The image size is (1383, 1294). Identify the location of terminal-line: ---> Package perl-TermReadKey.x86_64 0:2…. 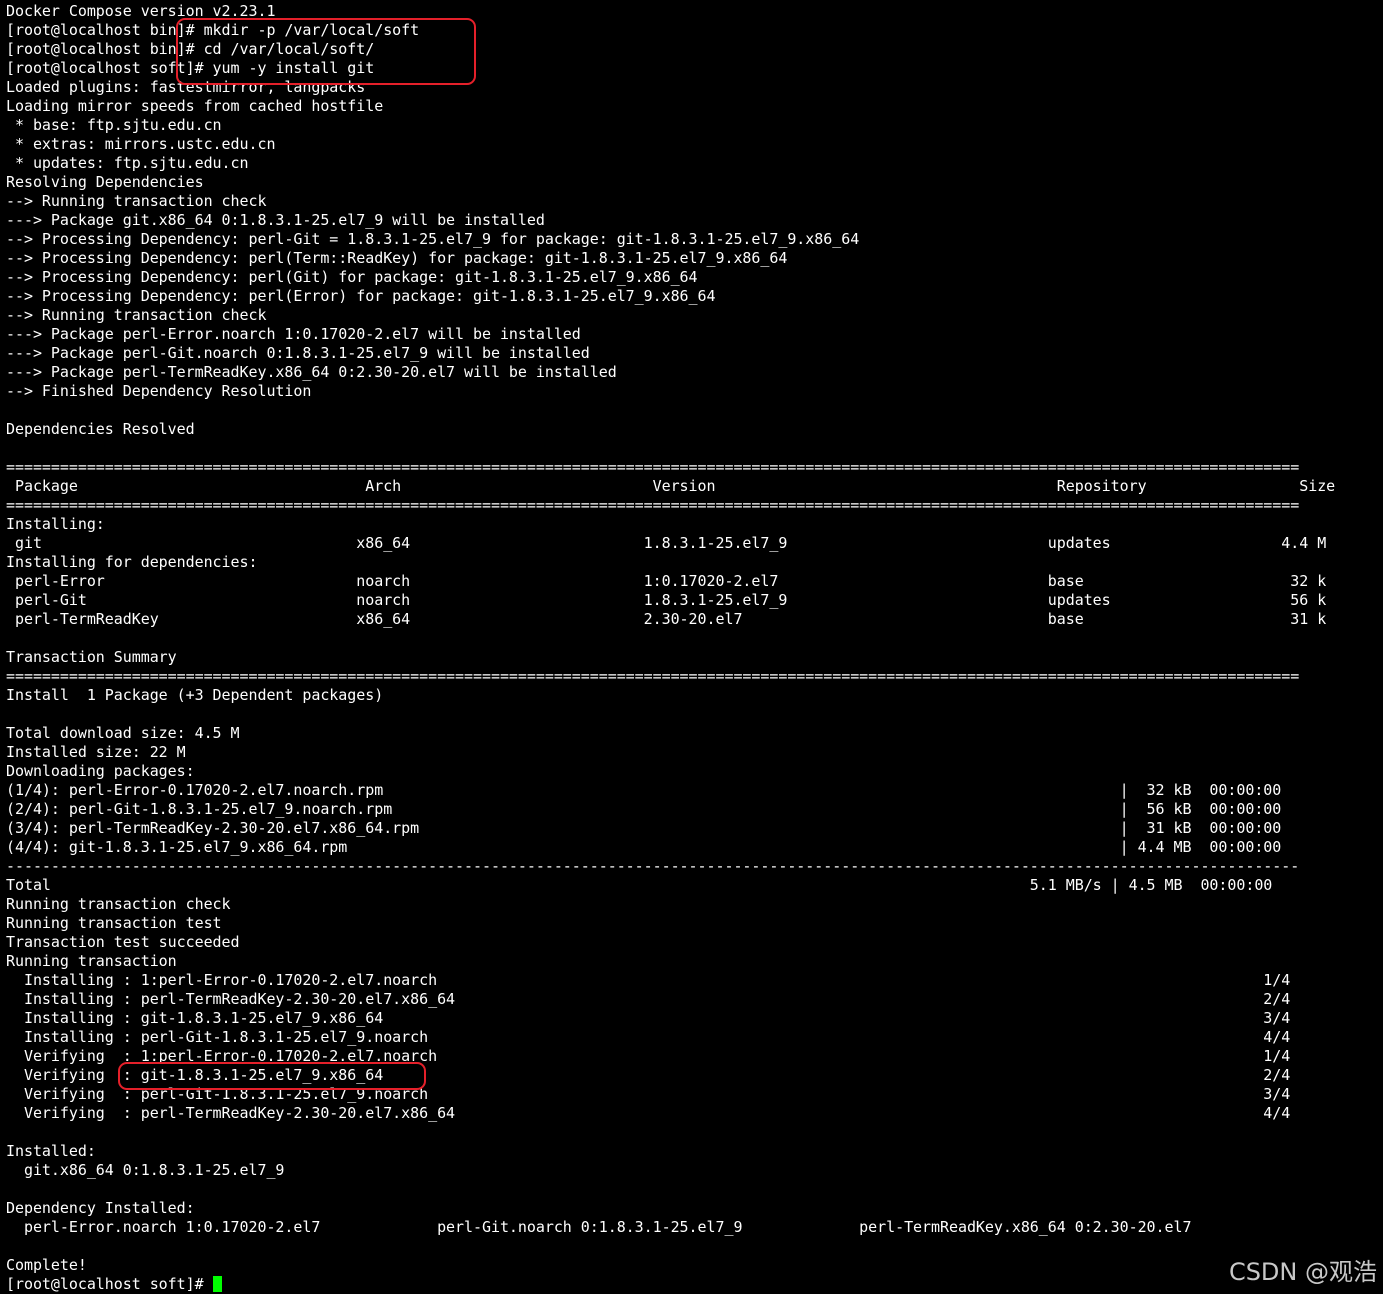
(311, 372).